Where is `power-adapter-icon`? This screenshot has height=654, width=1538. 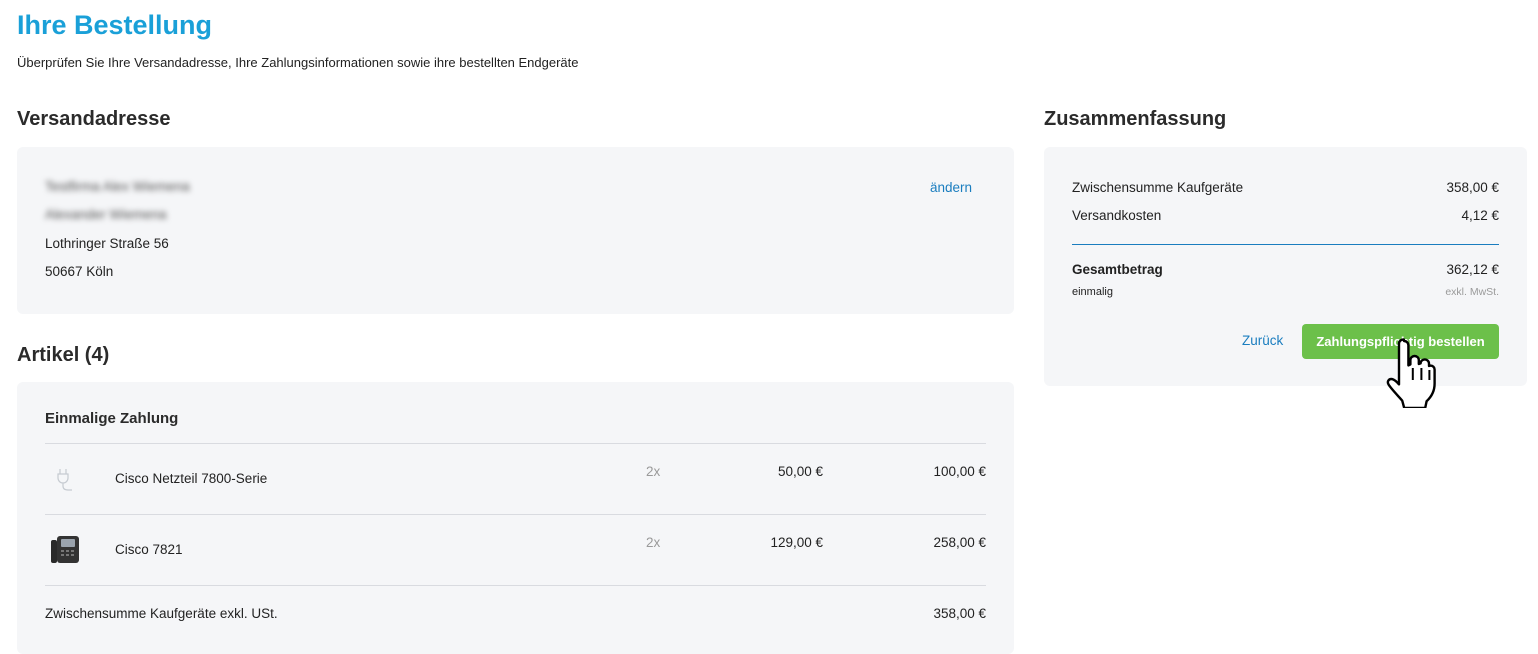
power-adapter-icon is located at coordinates (64, 480).